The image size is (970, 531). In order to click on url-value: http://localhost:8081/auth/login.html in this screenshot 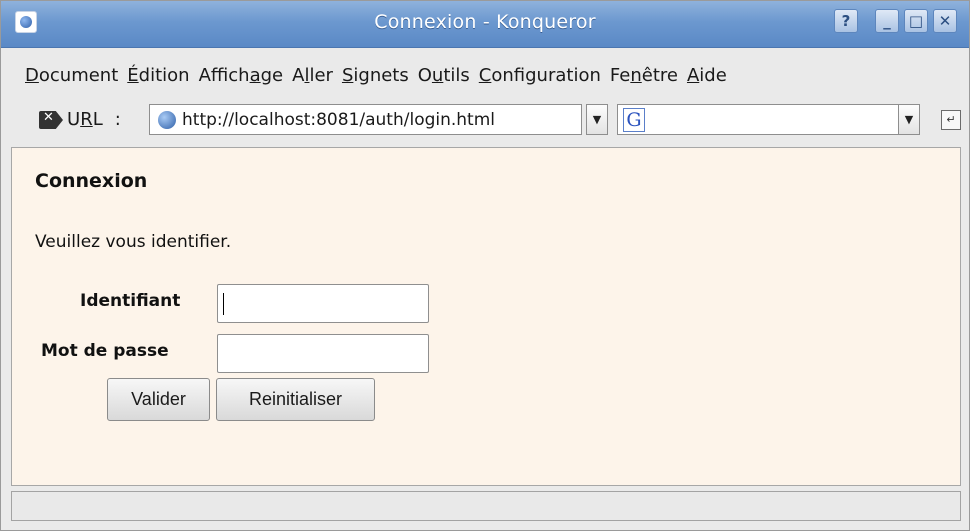, I will do `click(339, 119)`.